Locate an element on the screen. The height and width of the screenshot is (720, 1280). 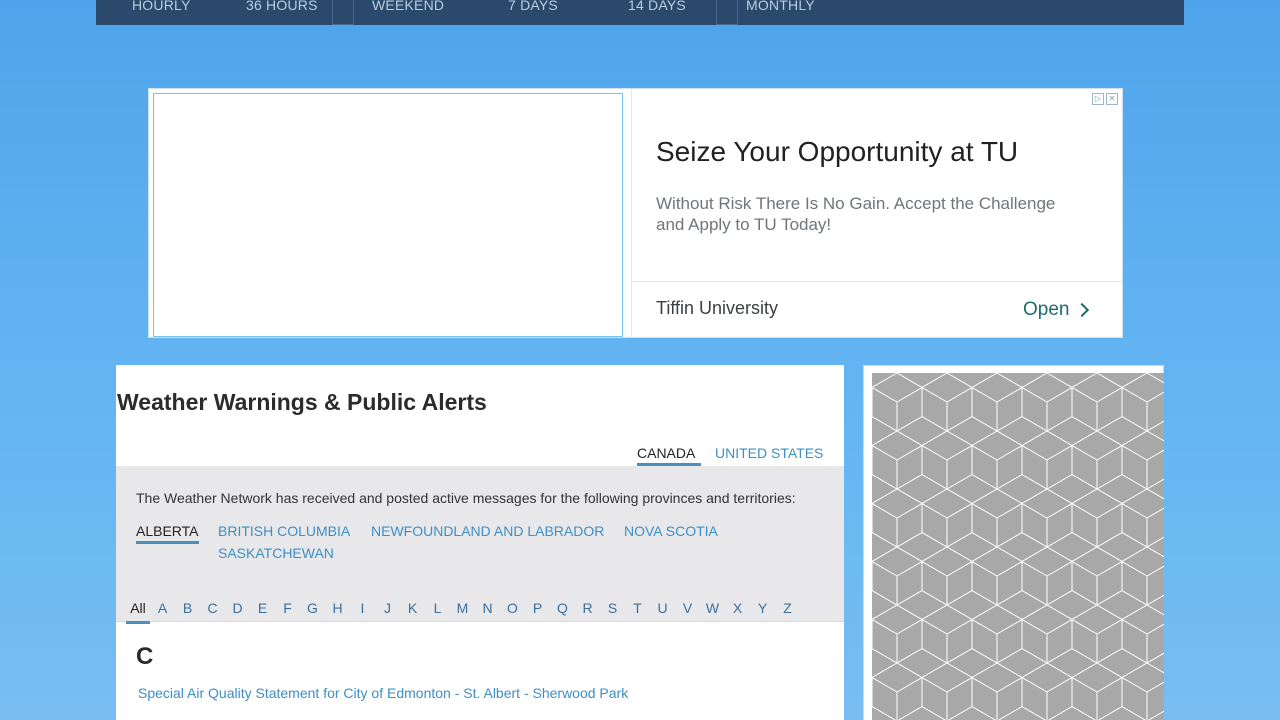
letter-filter-i: I is located at coordinates (362, 608).